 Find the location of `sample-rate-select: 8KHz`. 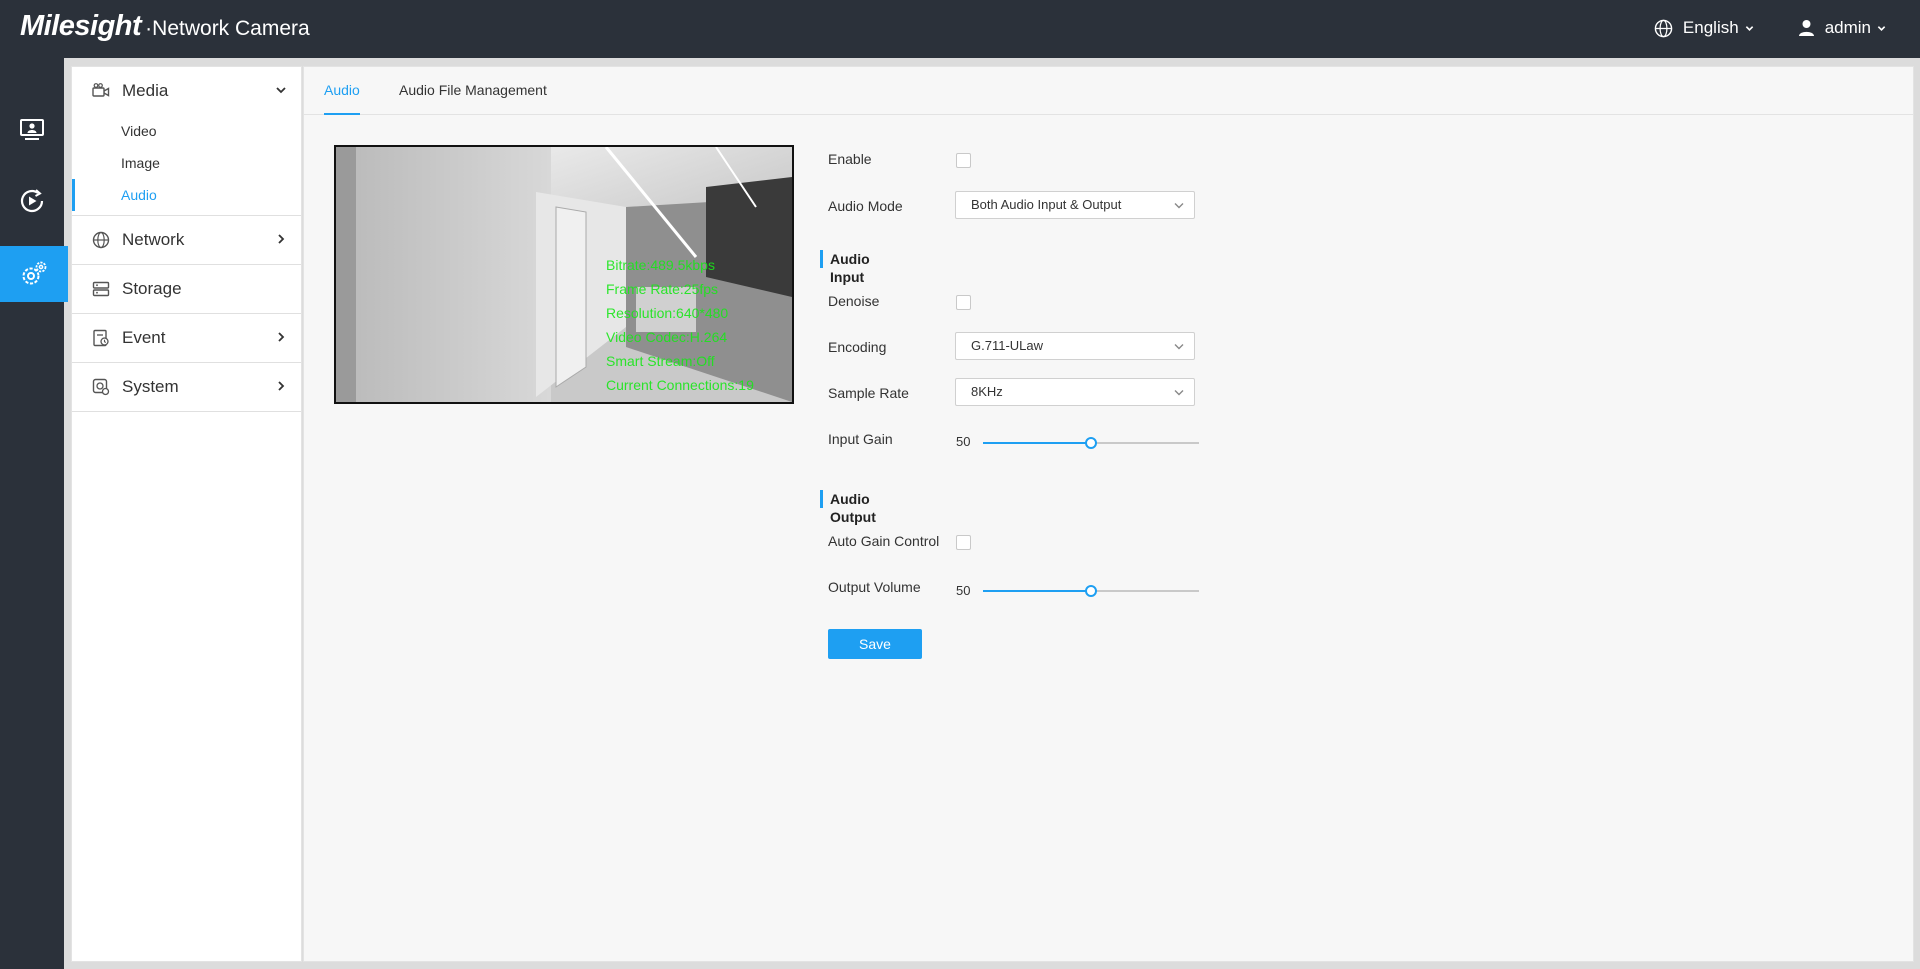

sample-rate-select: 8KHz is located at coordinates (1075, 392).